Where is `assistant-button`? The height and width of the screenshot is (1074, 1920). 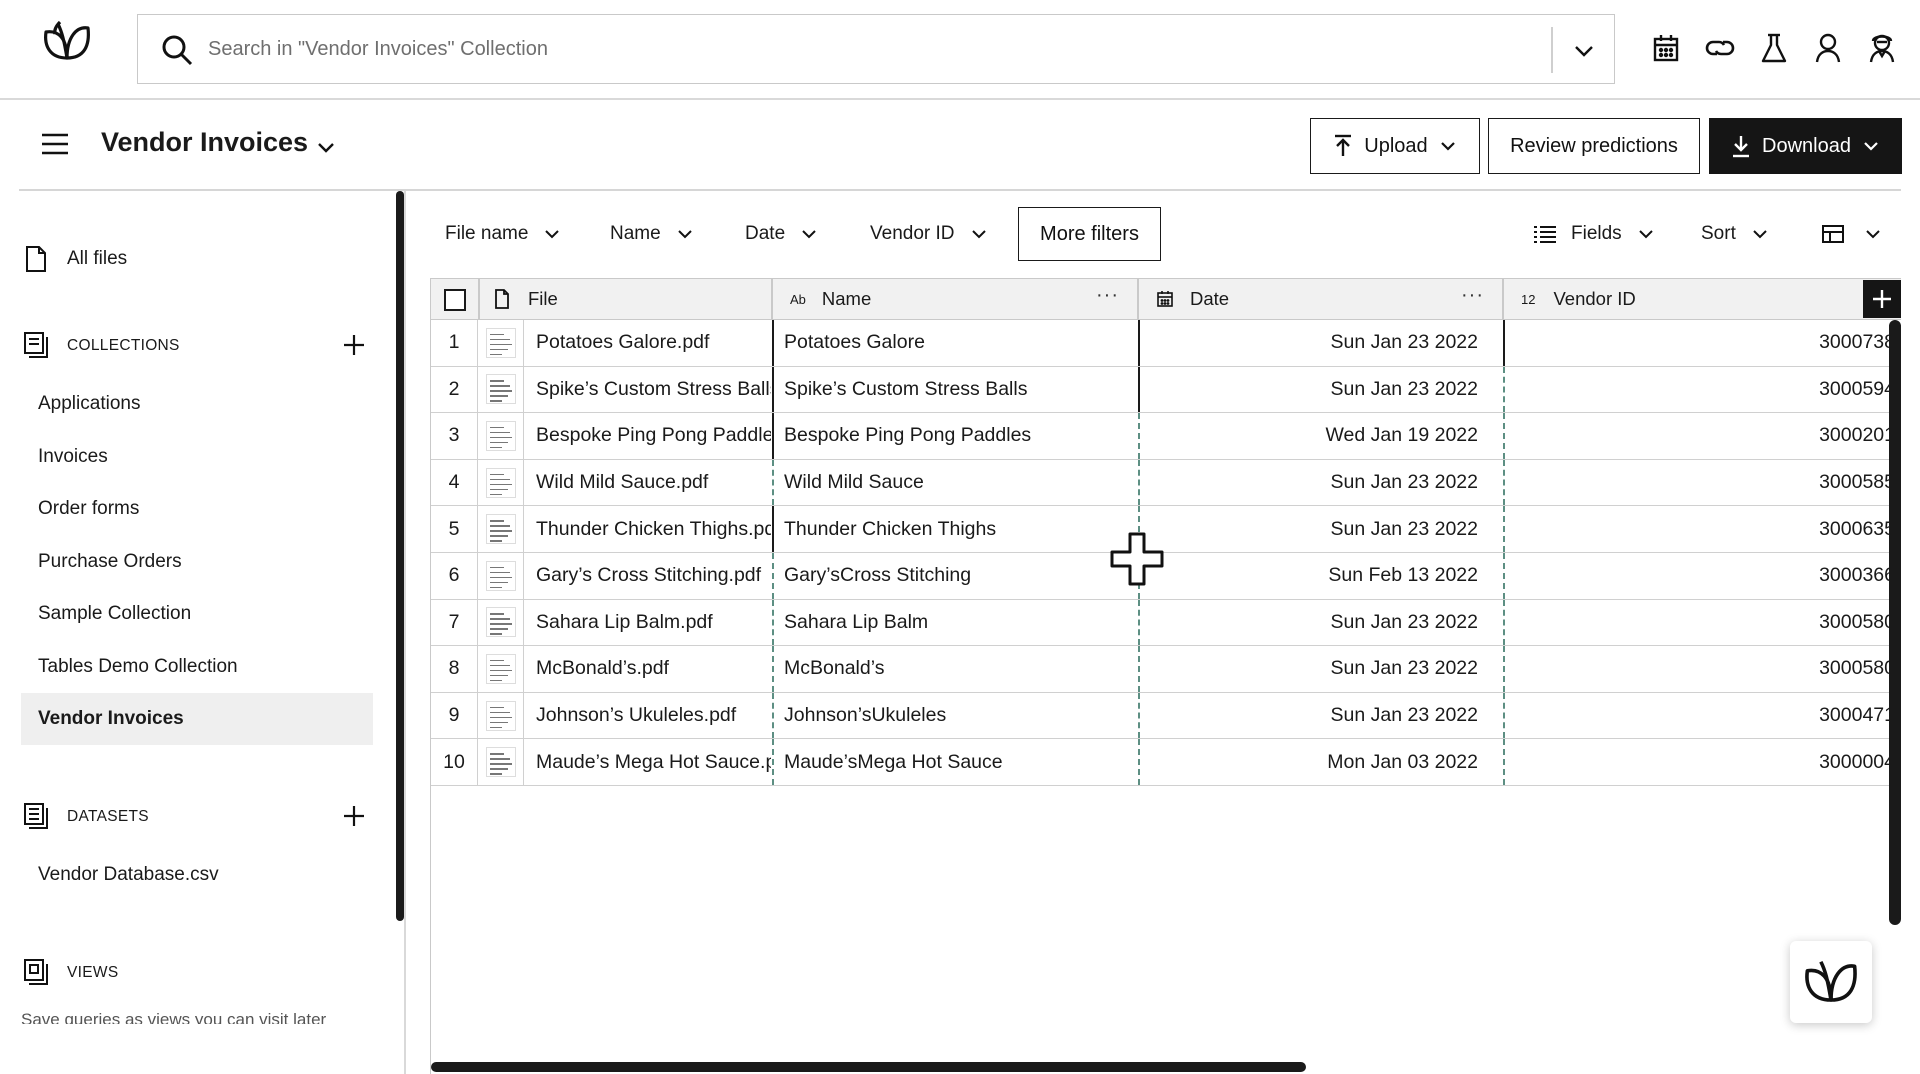
assistant-button is located at coordinates (1831, 982).